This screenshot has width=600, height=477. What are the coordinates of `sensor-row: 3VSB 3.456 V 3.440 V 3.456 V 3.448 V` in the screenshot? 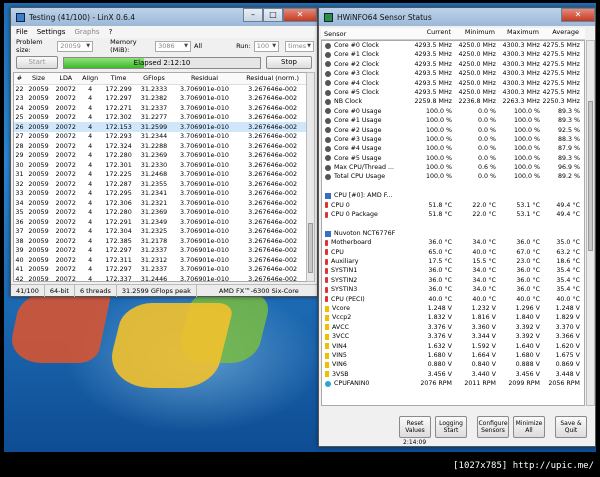 It's located at (453, 374).